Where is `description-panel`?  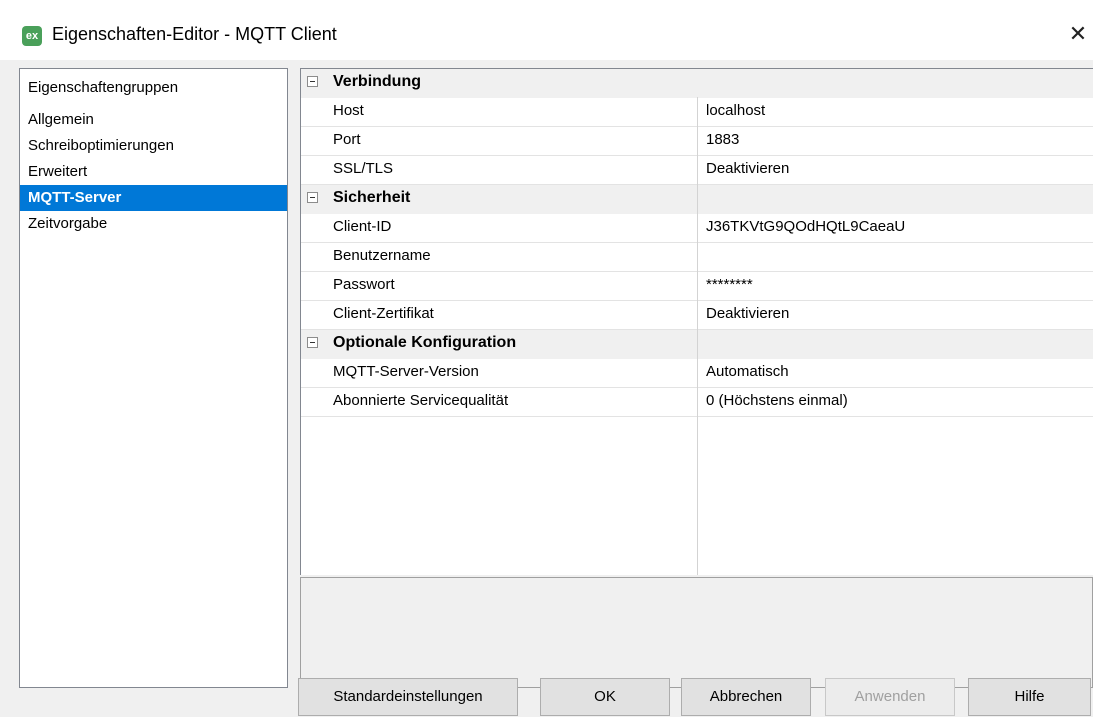
description-panel is located at coordinates (696, 632).